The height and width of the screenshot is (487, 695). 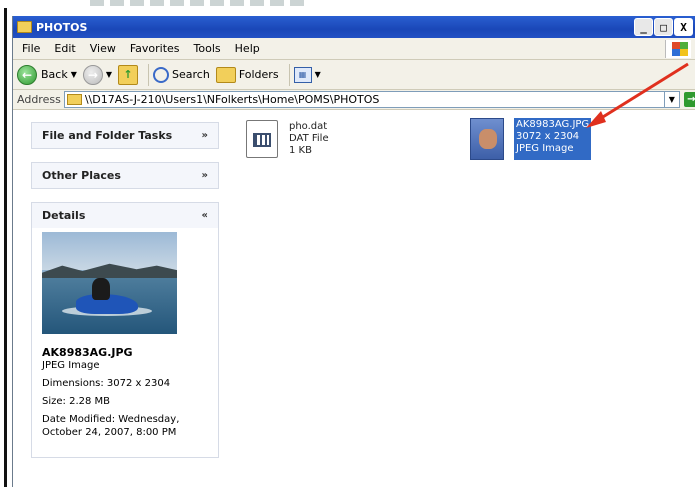 I want to click on toolbar: ← Back ▼ → ▼ ↑ Search Folders ▦ ▼, so click(x=354, y=75).